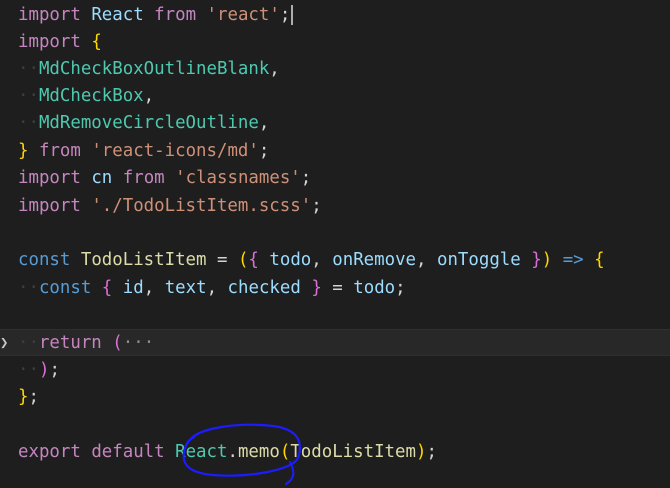 This screenshot has width=670, height=488. Describe the element at coordinates (335, 370) in the screenshot. I see `code-line-14: ··);` at that location.